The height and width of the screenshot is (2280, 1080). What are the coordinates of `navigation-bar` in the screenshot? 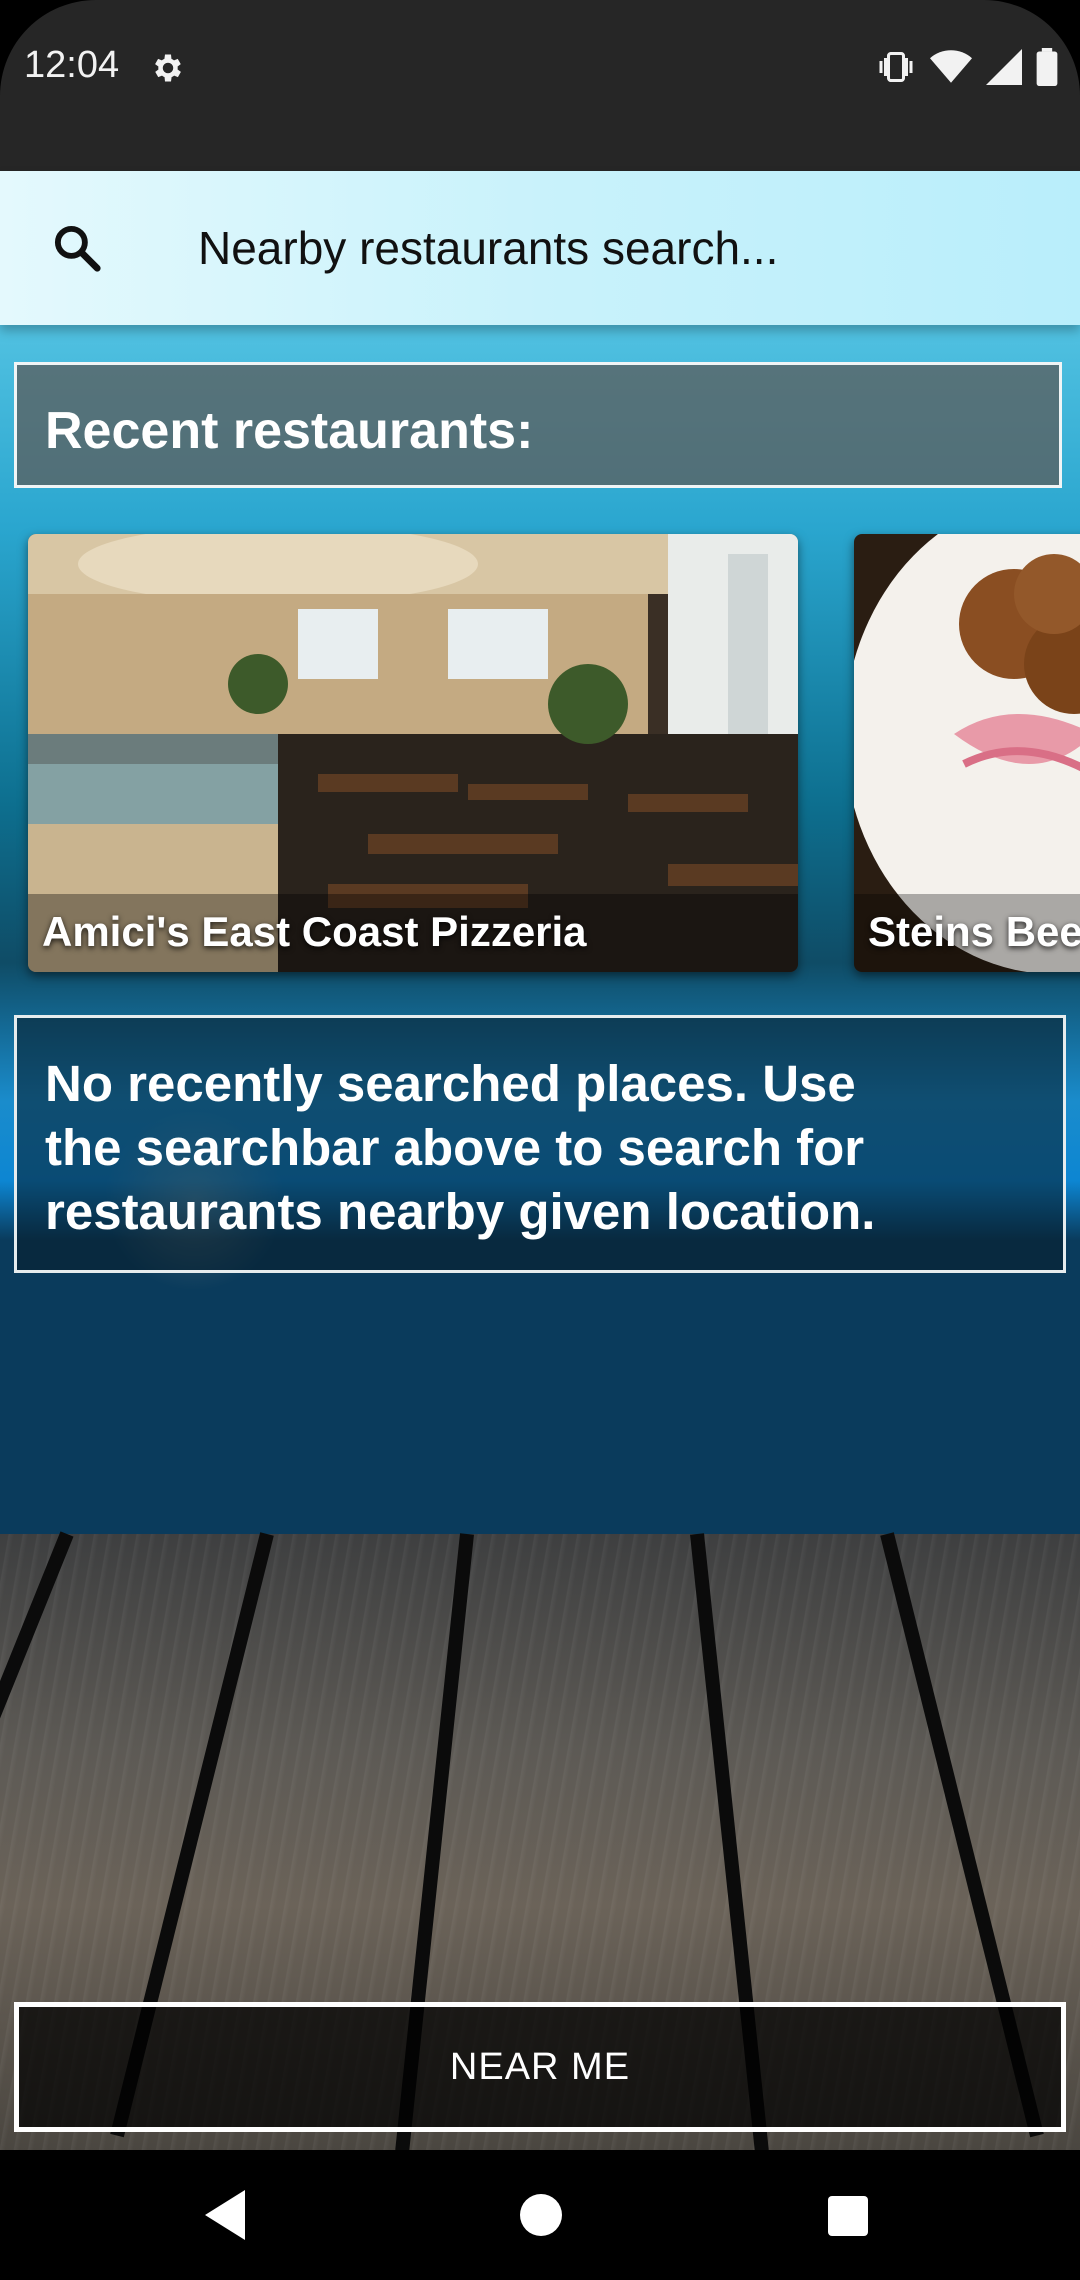 It's located at (540, 2215).